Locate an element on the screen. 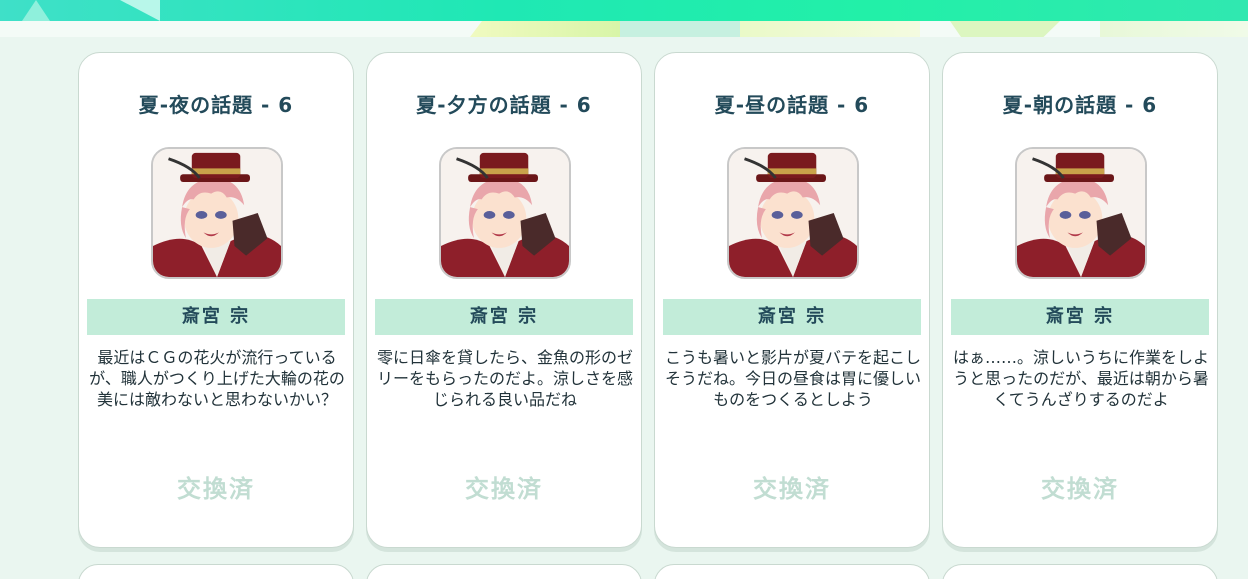 The height and width of the screenshot is (579, 1248). top-banner is located at coordinates (624, 18).